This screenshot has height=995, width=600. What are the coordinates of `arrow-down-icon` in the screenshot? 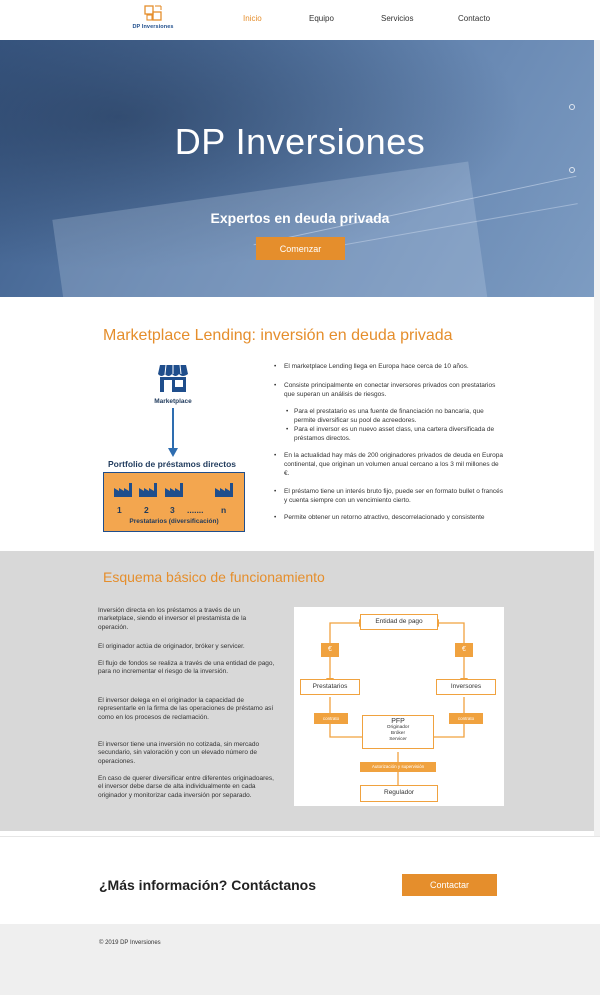 It's located at (173, 432).